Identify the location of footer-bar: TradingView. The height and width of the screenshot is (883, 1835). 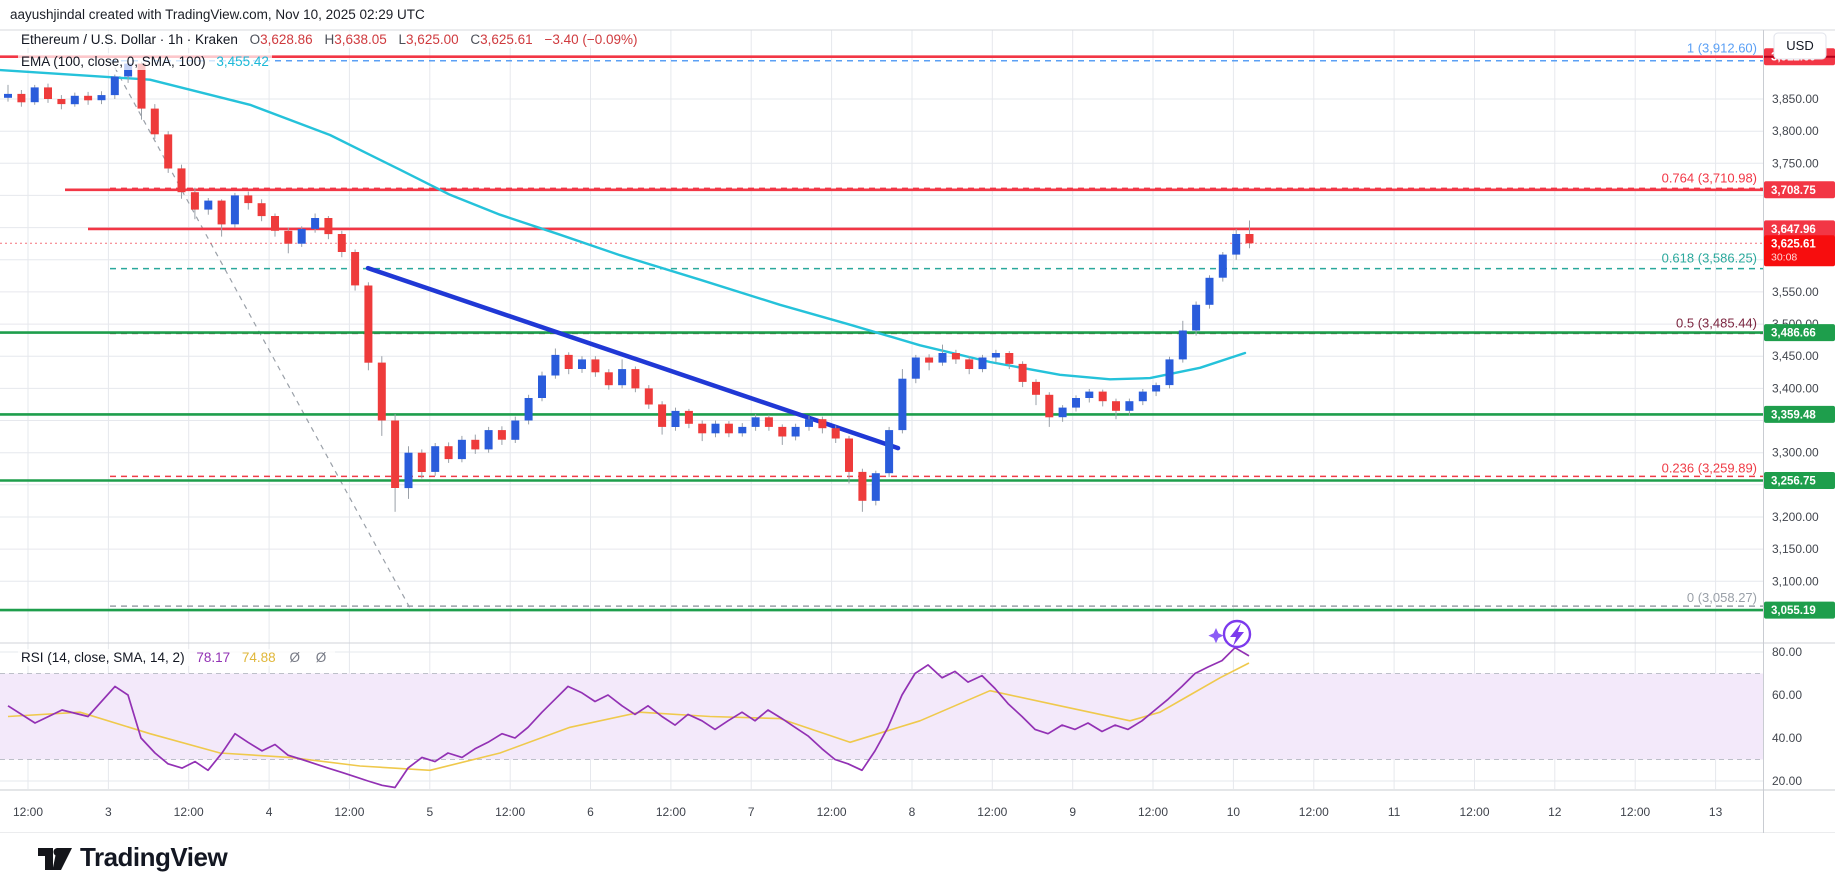
(917, 858).